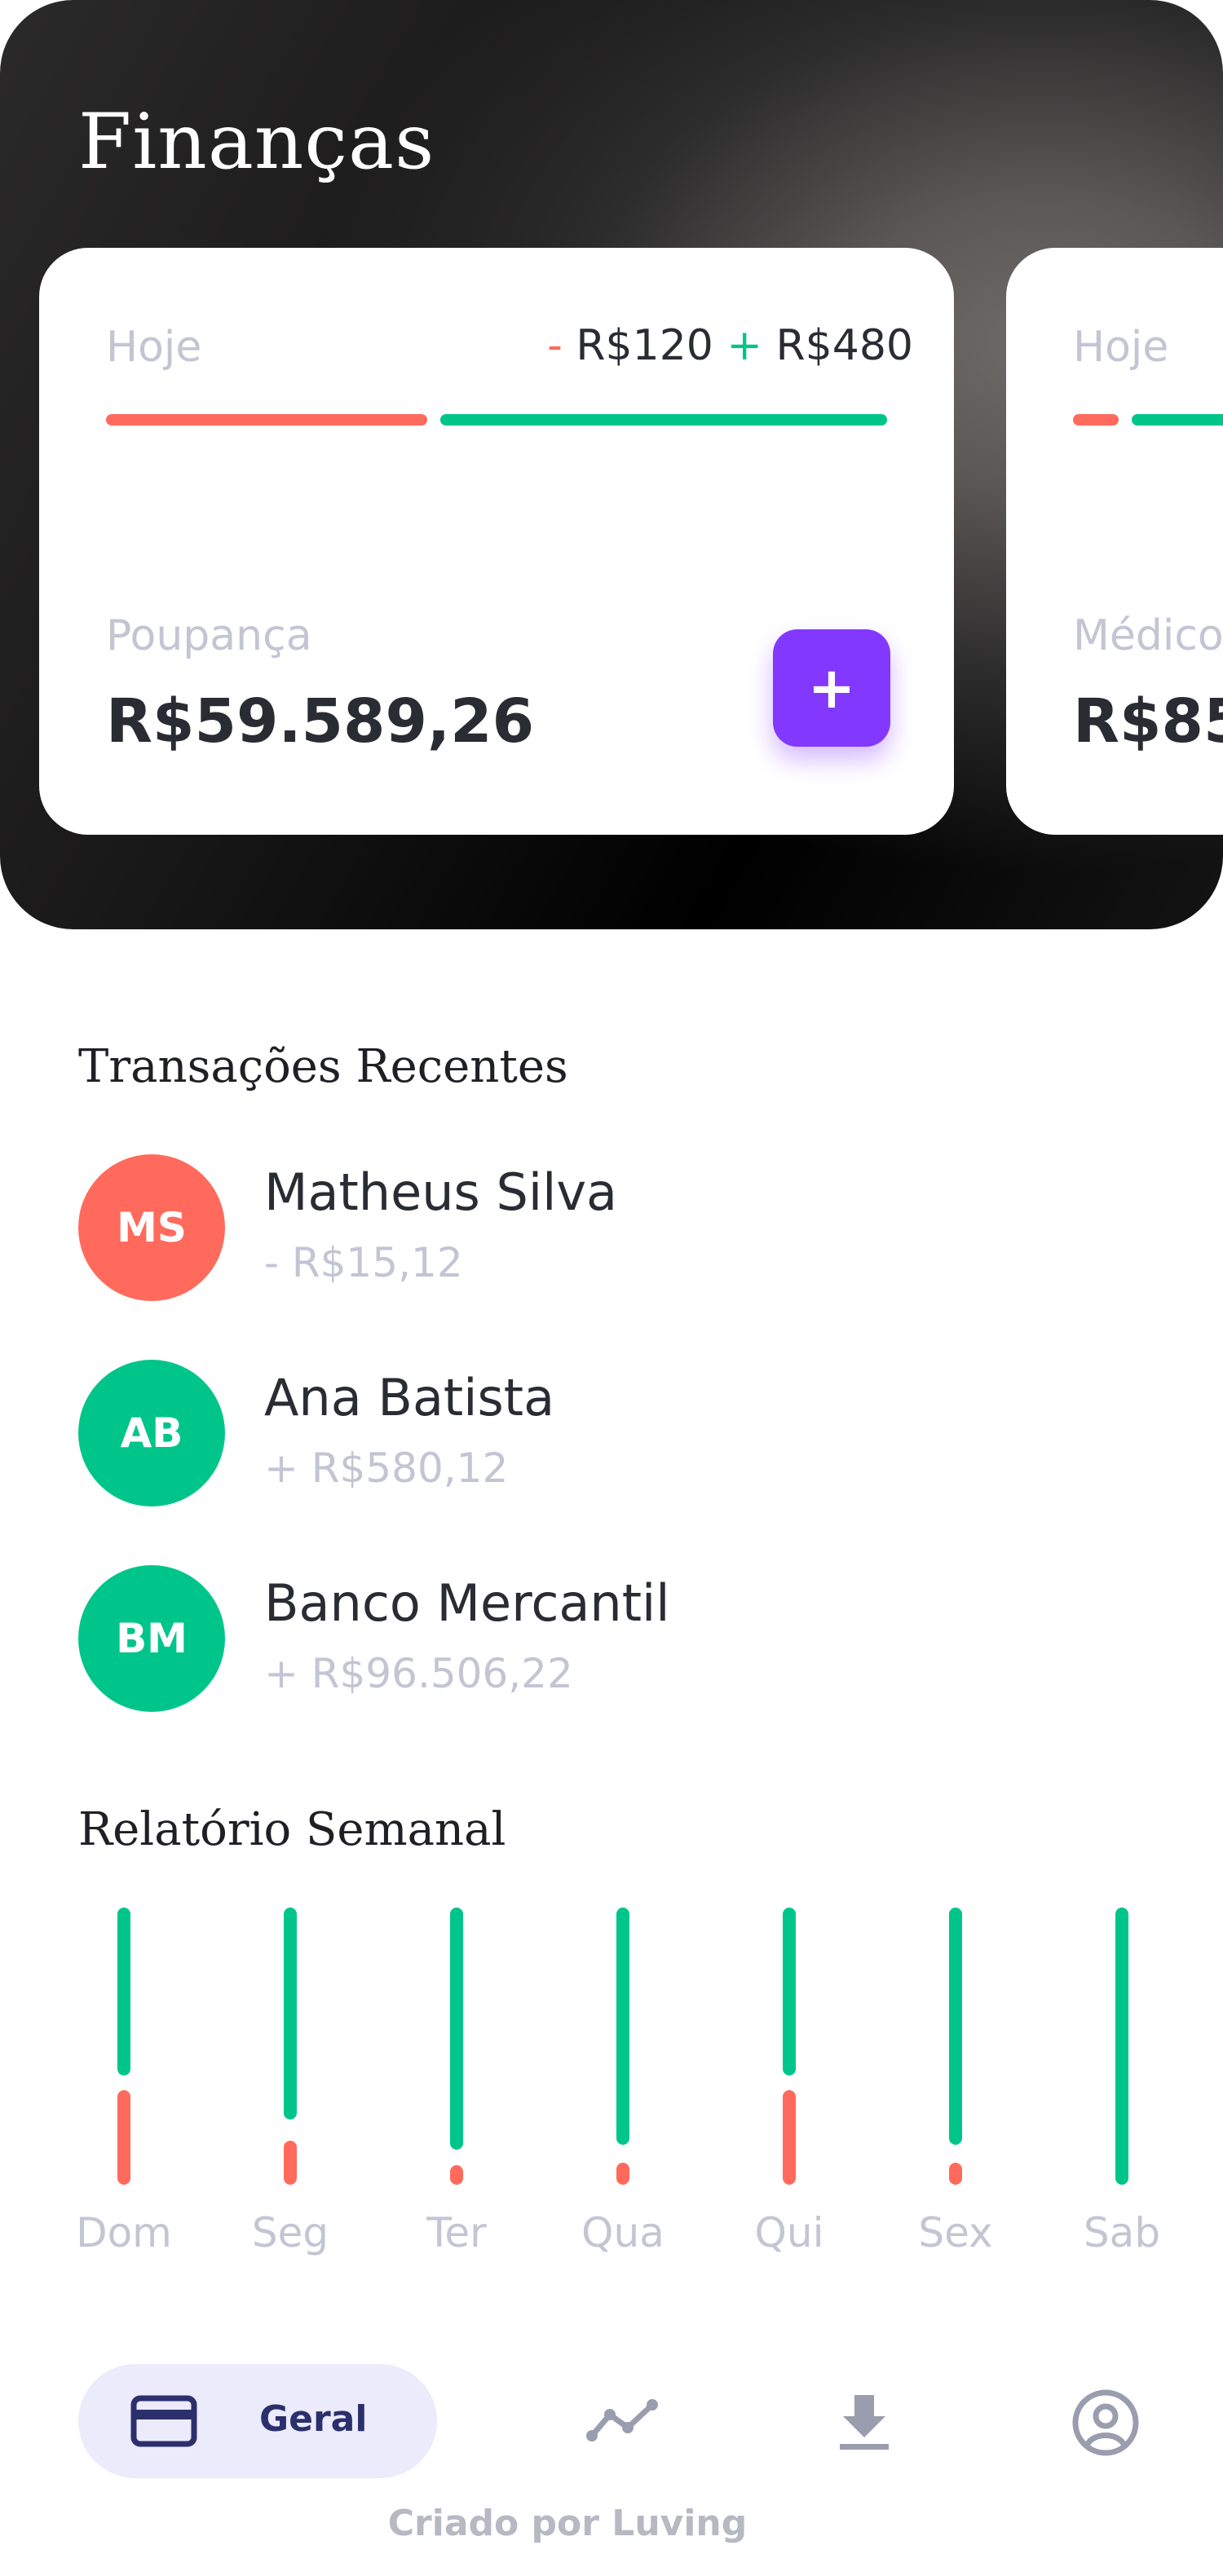  What do you see at coordinates (467, 1603) in the screenshot?
I see `transaction-name: Banco Mercantil` at bounding box center [467, 1603].